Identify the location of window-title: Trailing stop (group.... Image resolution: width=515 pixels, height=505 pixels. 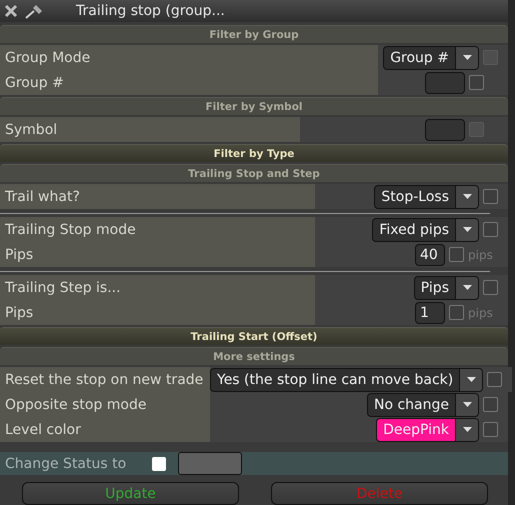
(150, 11).